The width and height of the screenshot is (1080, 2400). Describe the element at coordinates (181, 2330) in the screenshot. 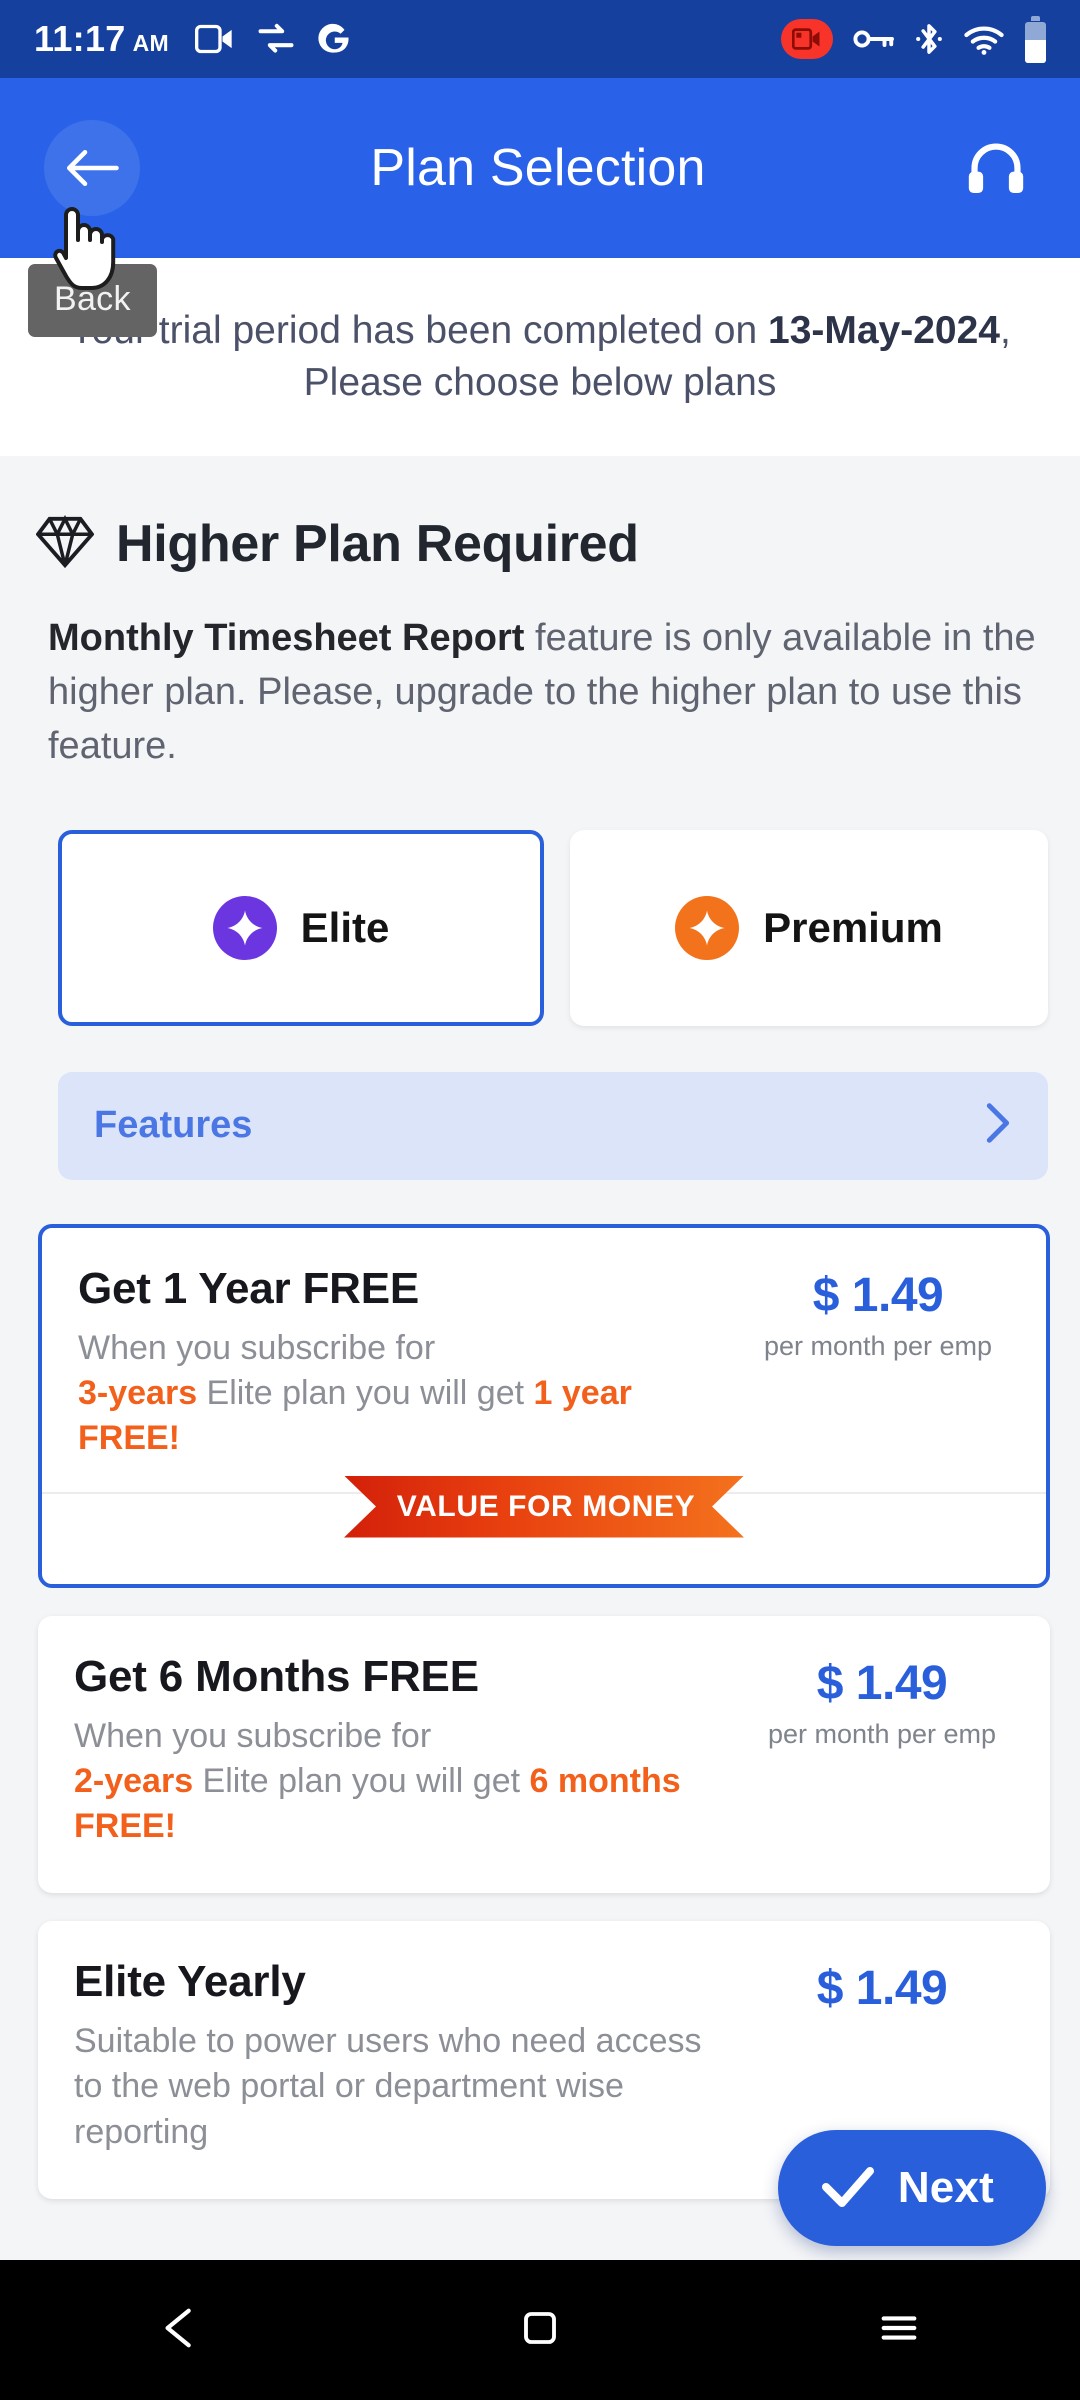

I see `back-triangle-icon` at that location.